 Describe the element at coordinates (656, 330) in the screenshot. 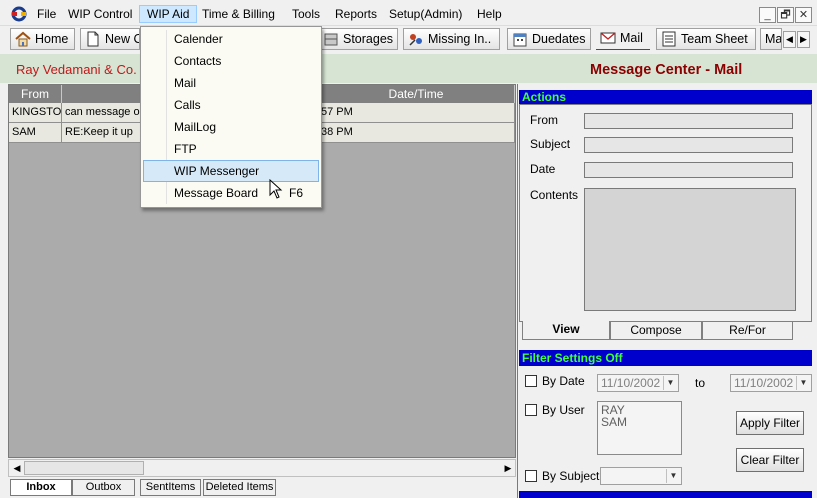

I see `tab-compose: Compose` at that location.